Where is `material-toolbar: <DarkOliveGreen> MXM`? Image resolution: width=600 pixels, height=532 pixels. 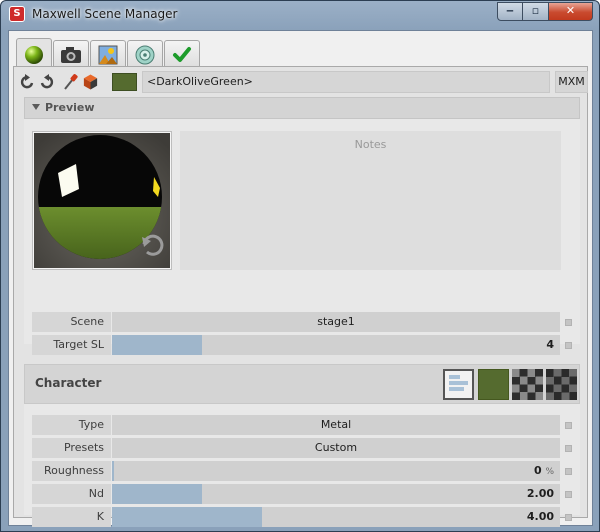
material-toolbar: <DarkOliveGreen> MXM is located at coordinates (303, 82).